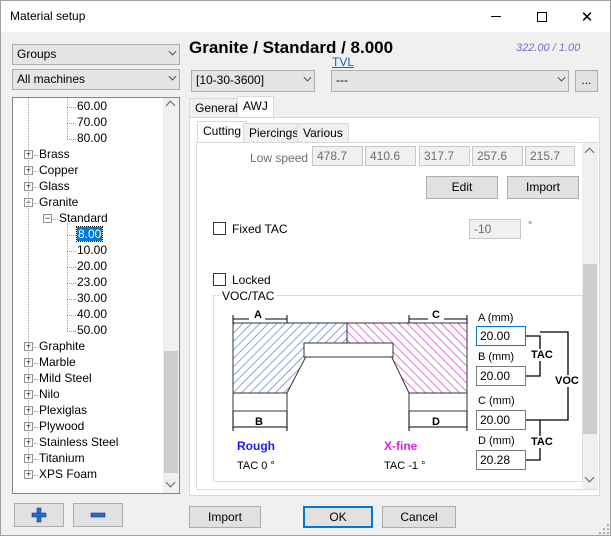 This screenshot has width=611, height=536. I want to click on tree-item: 40.00, so click(92, 314).